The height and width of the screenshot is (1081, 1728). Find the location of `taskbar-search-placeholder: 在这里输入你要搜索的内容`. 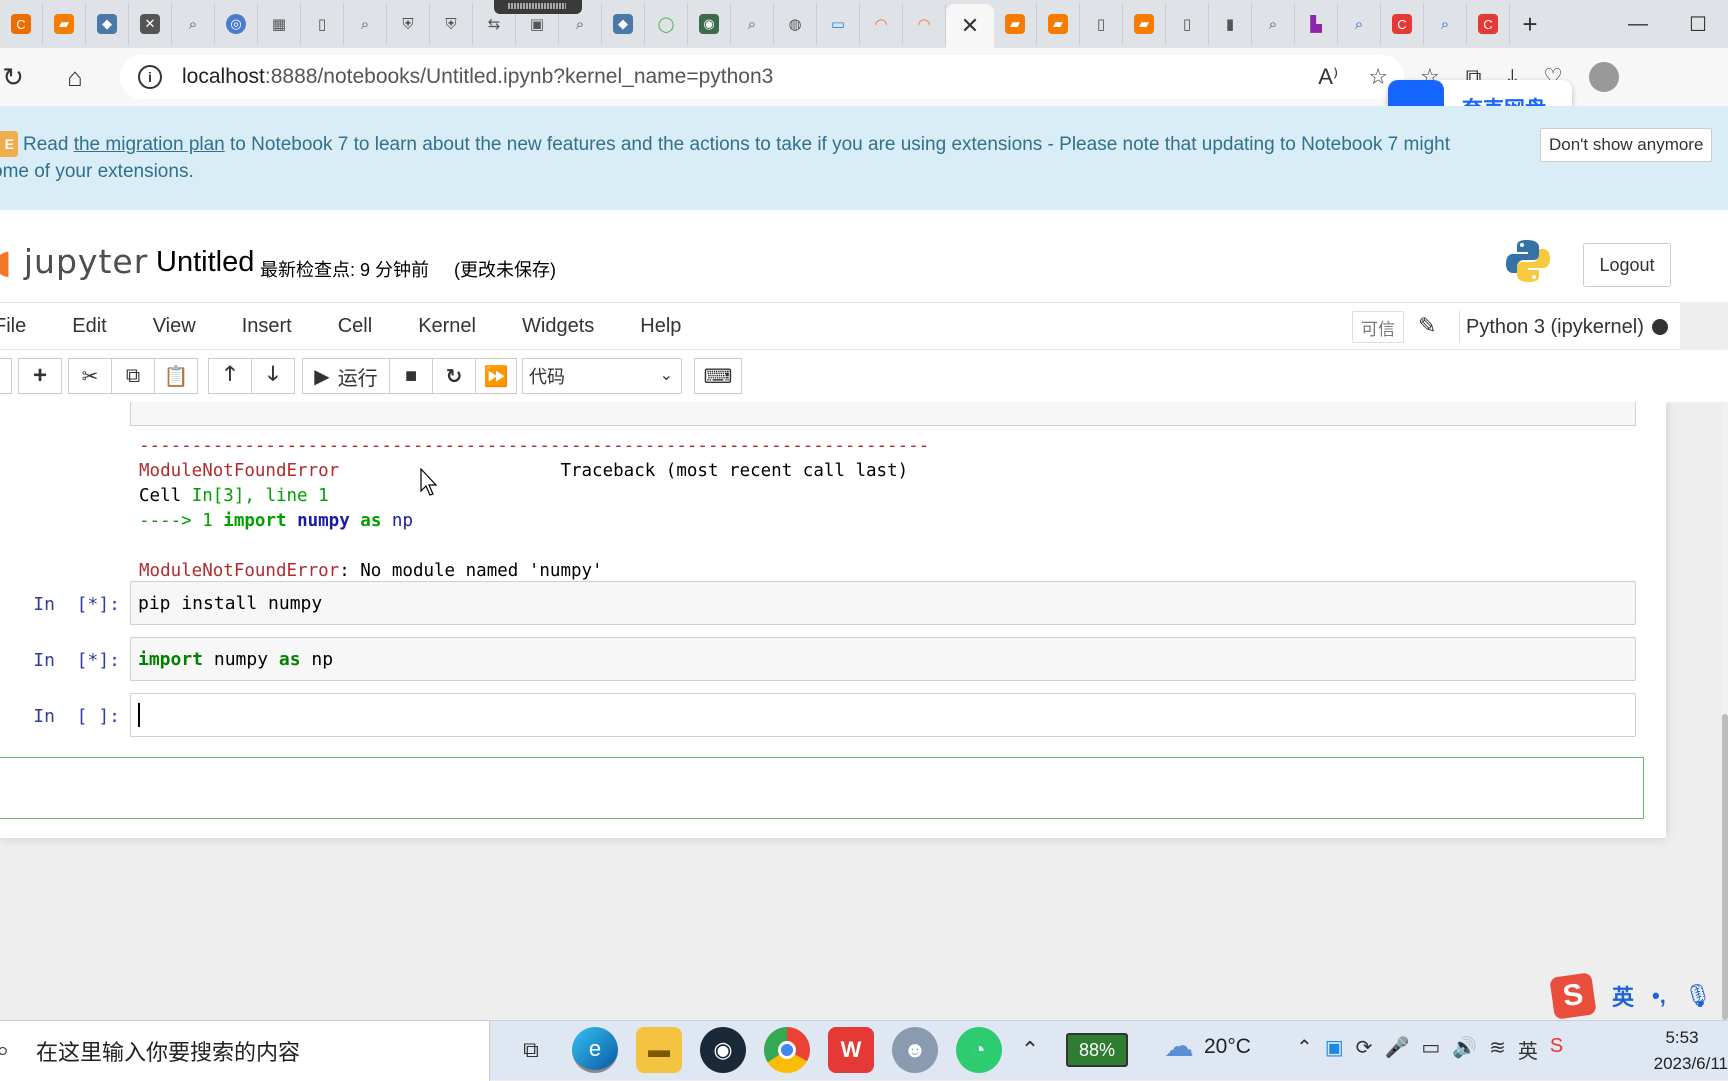

taskbar-search-placeholder: 在这里输入你要搜索的内容 is located at coordinates (168, 1051).